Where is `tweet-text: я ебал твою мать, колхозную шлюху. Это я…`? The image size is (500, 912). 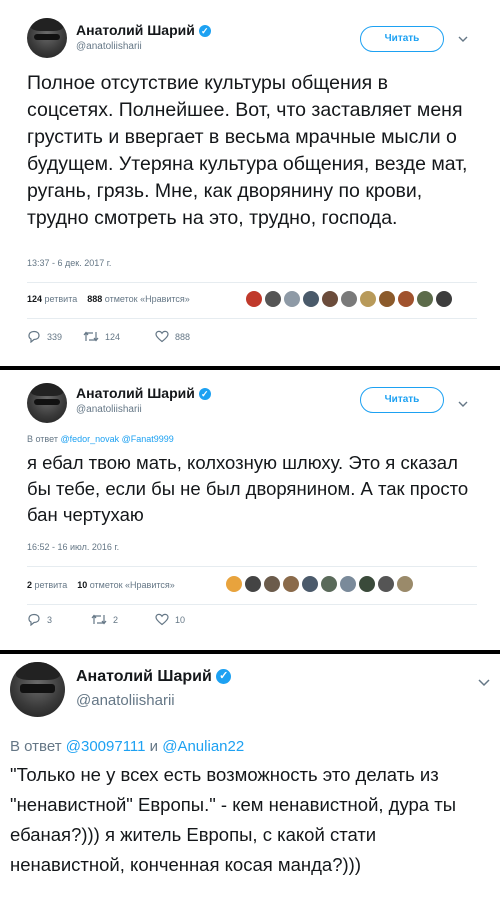 tweet-text: я ебал твою мать, колхозную шлюху. Это я… is located at coordinates (248, 488).